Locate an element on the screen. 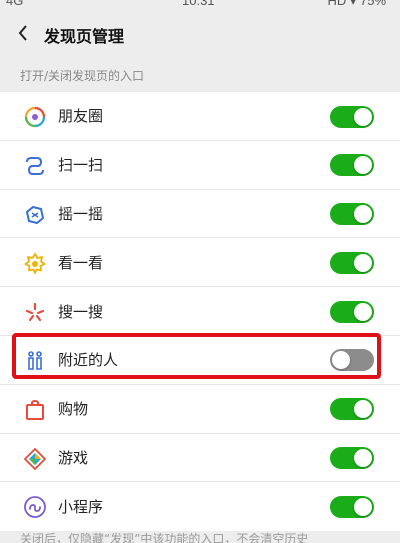 The width and height of the screenshot is (400, 543). scan-icon is located at coordinates (35, 166).